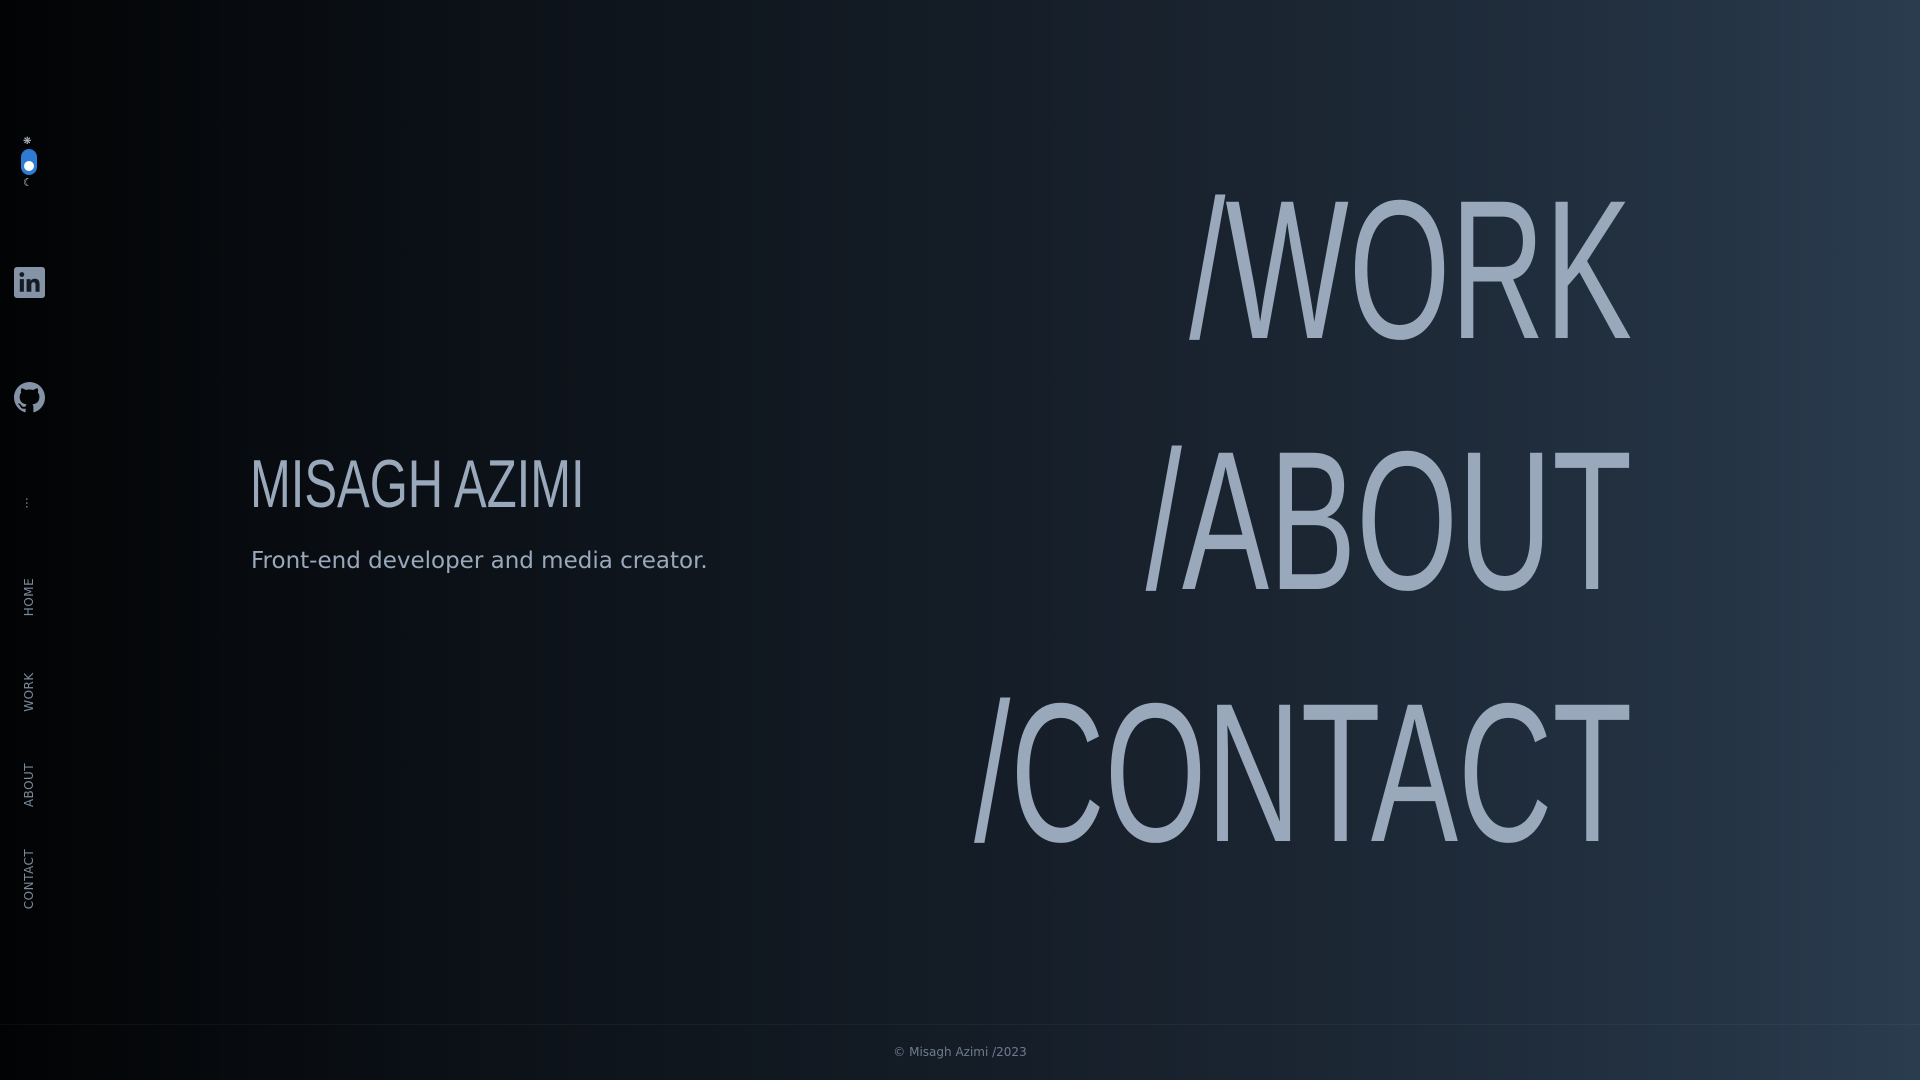  Describe the element at coordinates (960, 1024) in the screenshot. I see `footer-divider` at that location.